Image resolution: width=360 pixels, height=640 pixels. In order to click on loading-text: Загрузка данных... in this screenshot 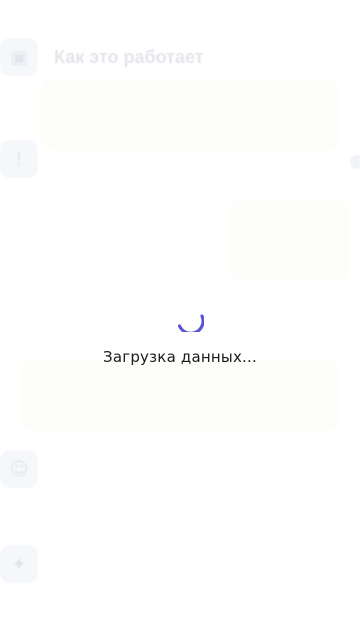, I will do `click(180, 357)`.